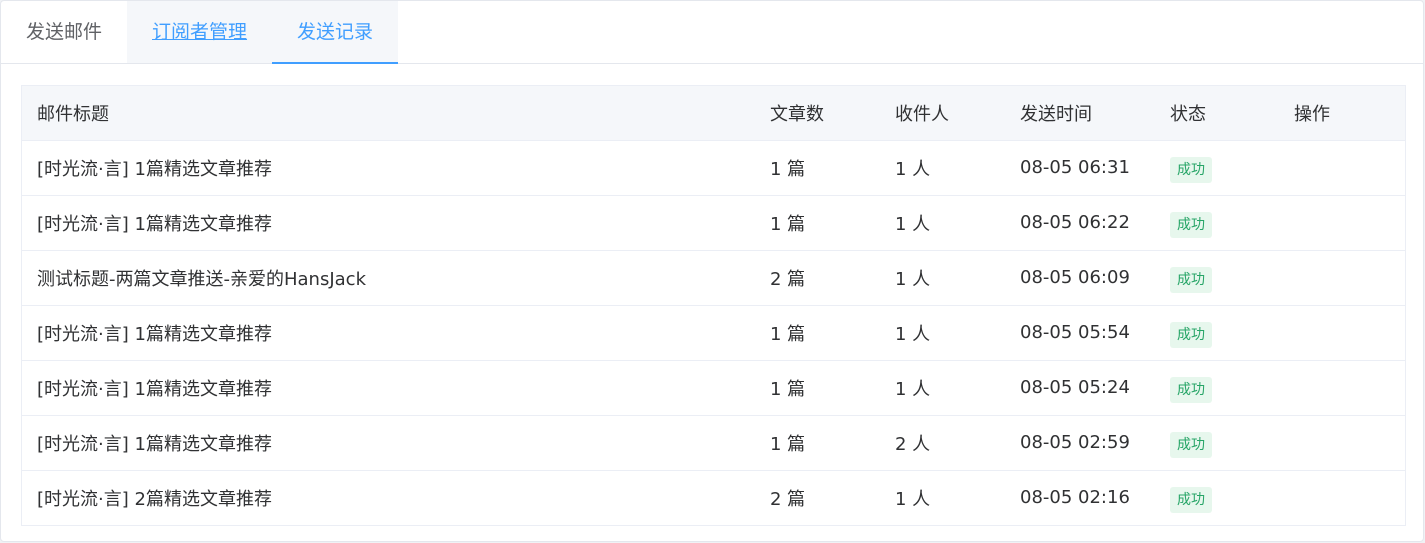  I want to click on cell-sent-time: 08-05 02:16, so click(1075, 498).